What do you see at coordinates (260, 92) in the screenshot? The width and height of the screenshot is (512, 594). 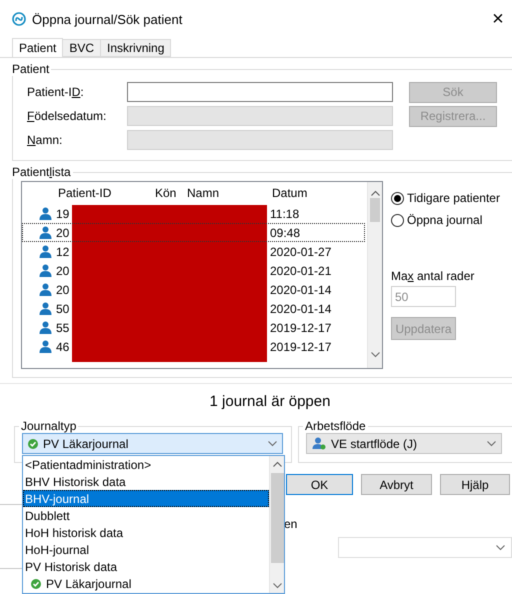 I see `input-field` at bounding box center [260, 92].